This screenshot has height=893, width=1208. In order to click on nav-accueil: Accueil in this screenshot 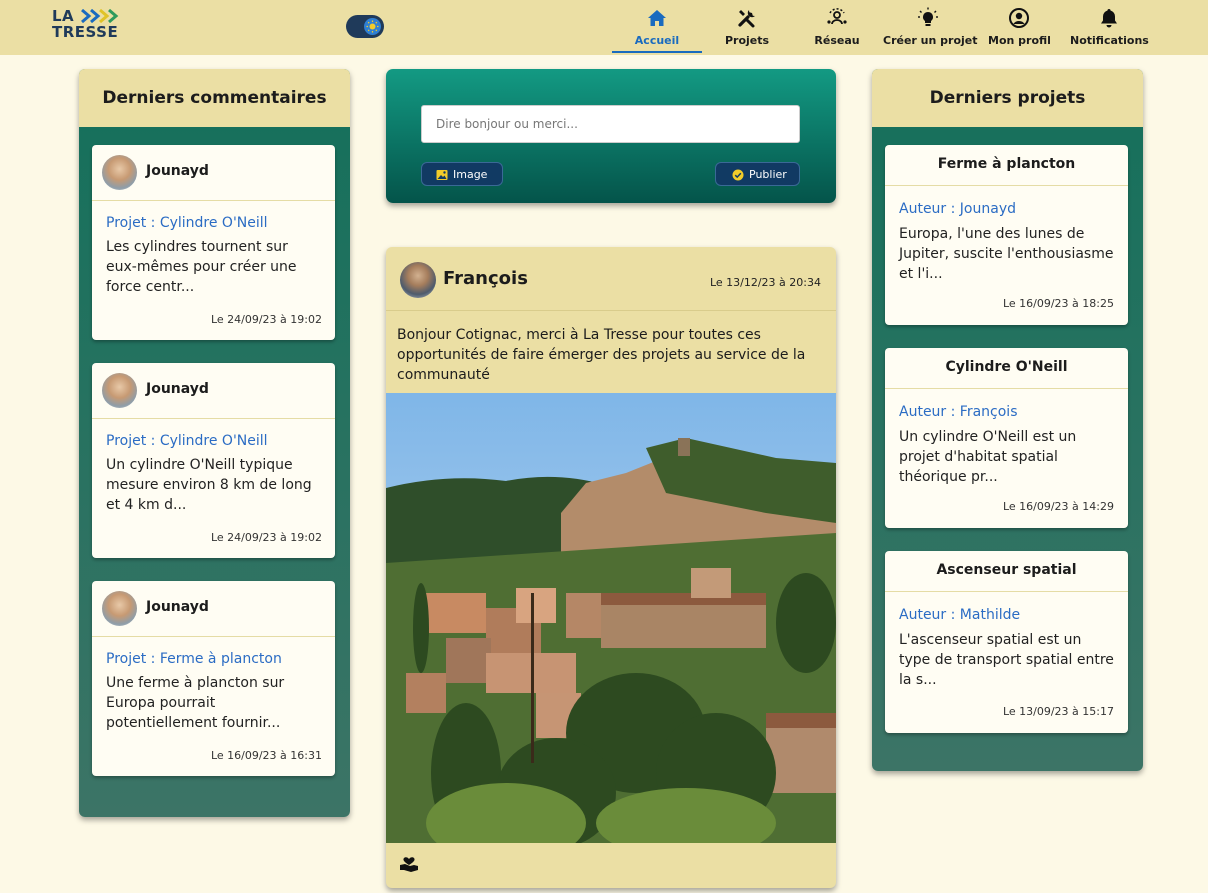, I will do `click(657, 26)`.